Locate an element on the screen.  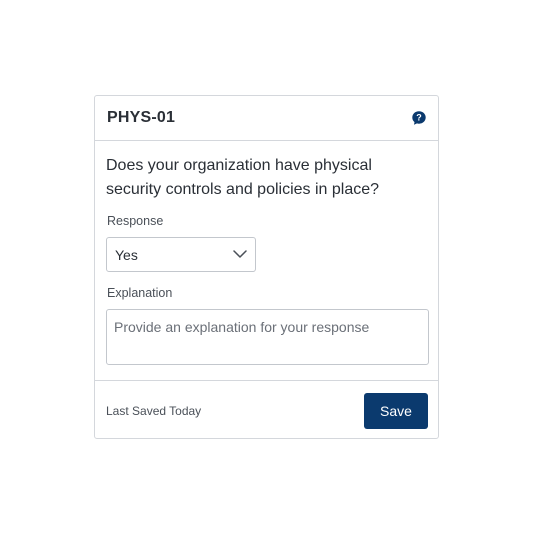
explanation-placeholder: Provide an explanation for your response is located at coordinates (242, 327).